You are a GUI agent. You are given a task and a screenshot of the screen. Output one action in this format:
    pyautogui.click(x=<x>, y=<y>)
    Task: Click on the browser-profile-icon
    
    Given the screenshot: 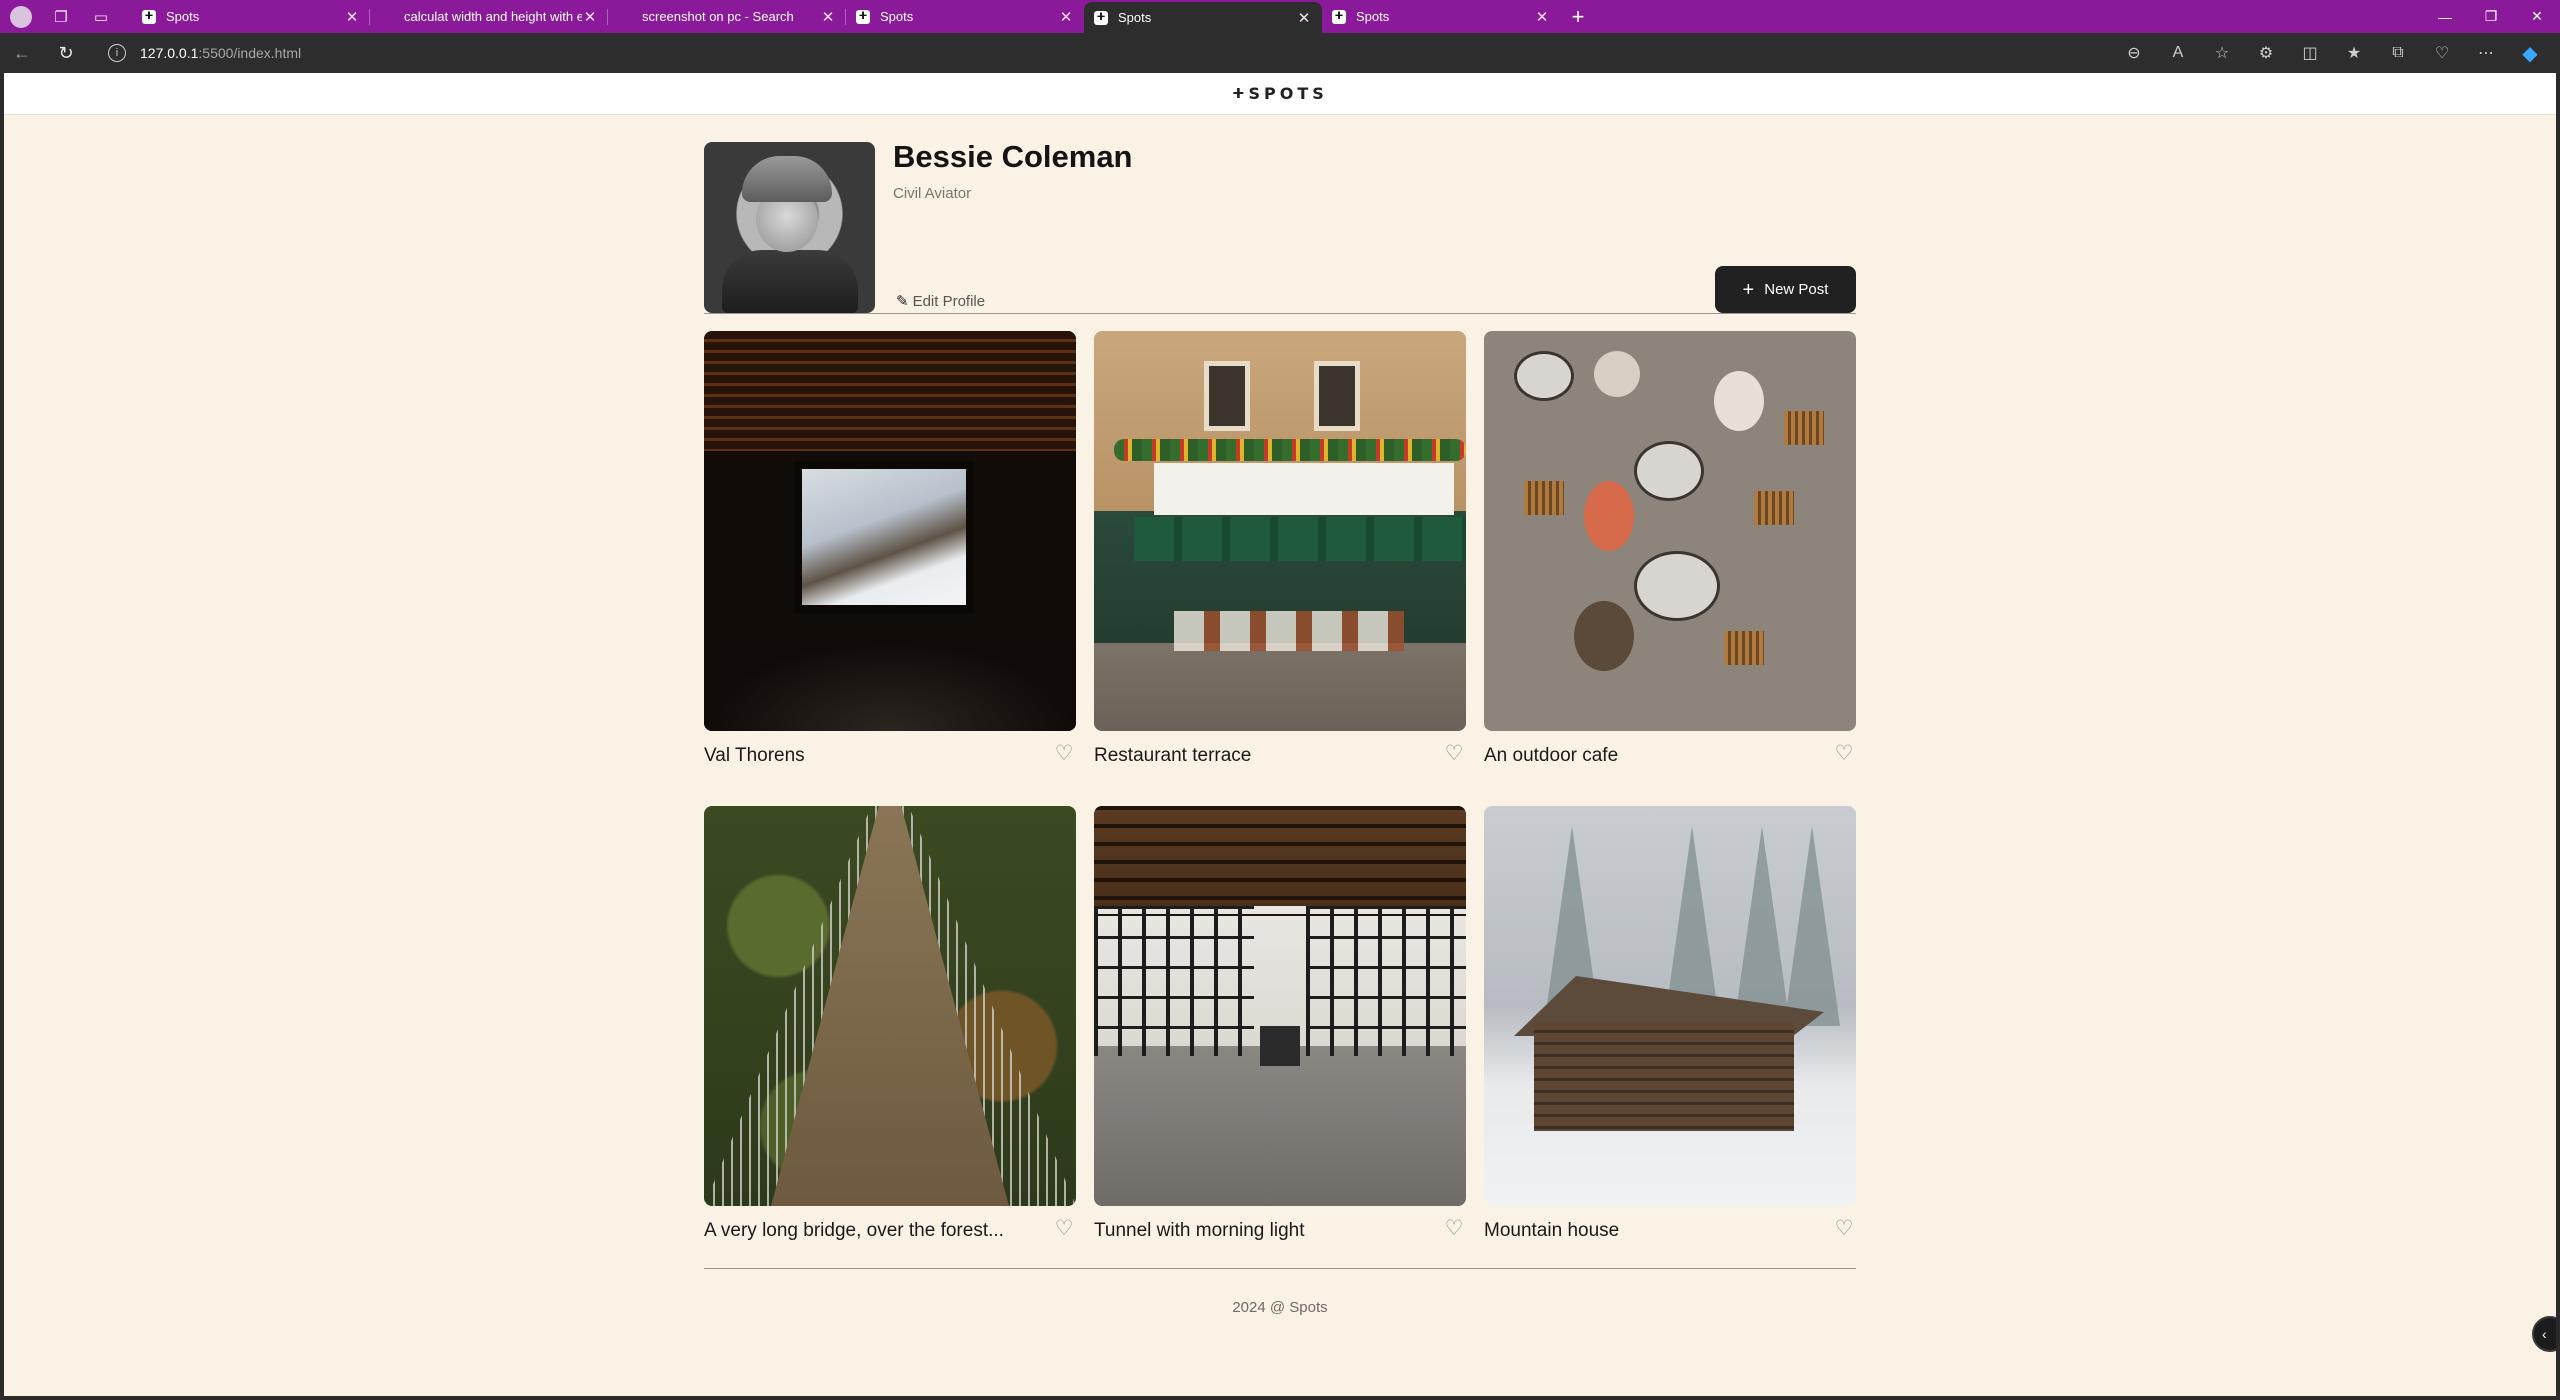 What is the action you would take?
    pyautogui.click(x=21, y=16)
    